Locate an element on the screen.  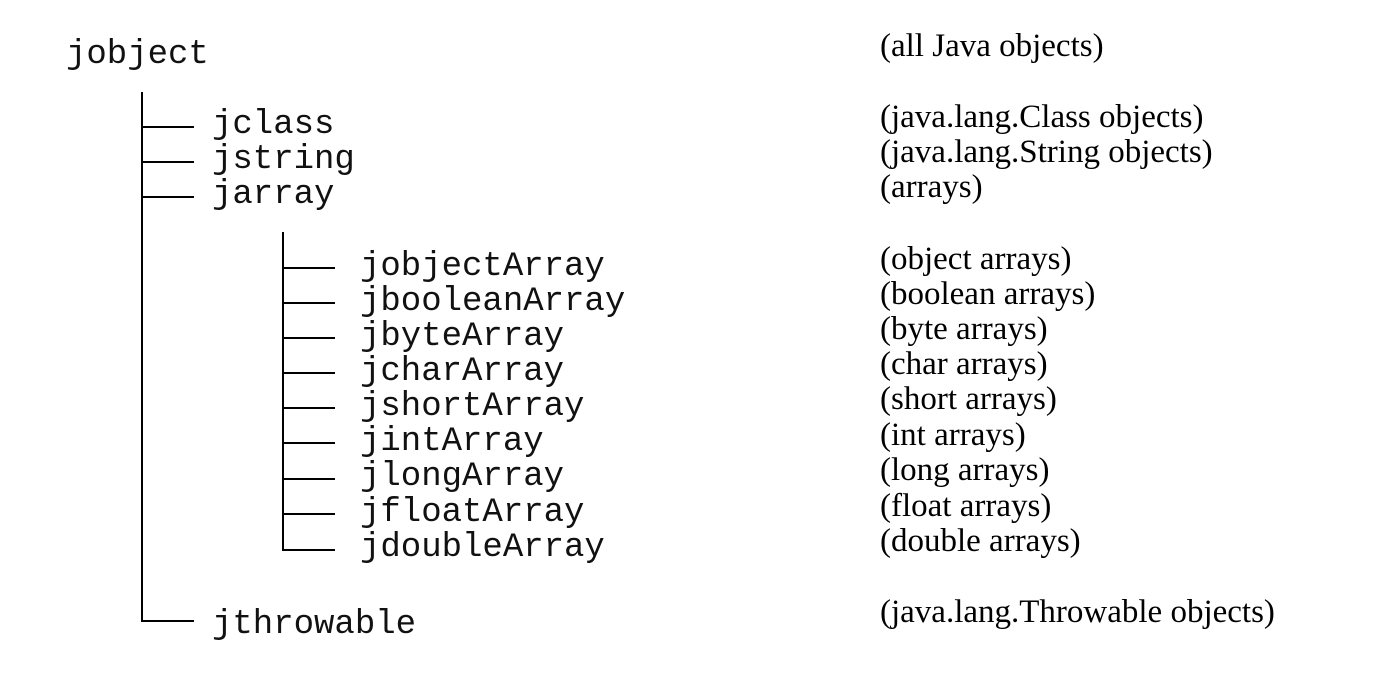
type-description-jshortarray: (short arrays) is located at coordinates (968, 399).